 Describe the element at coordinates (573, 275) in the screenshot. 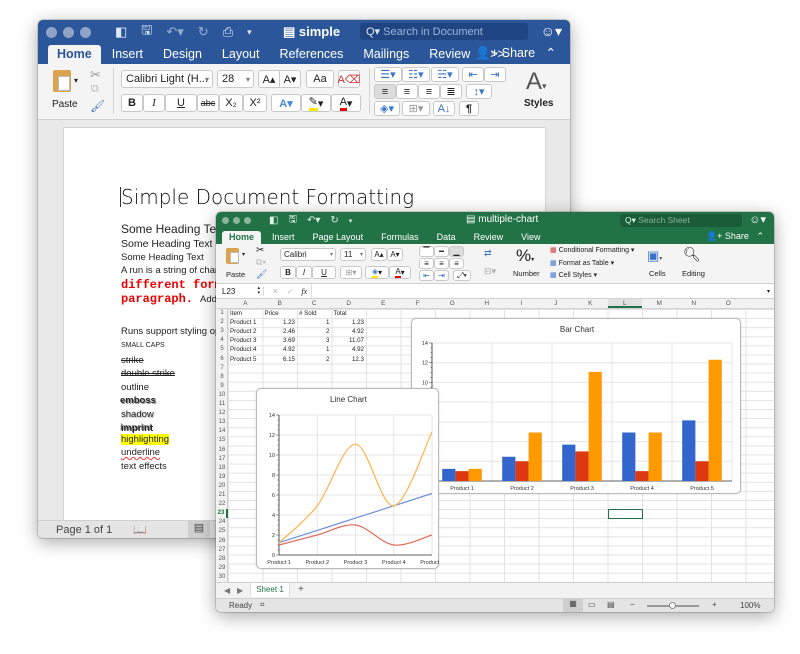

I see `cell-styles-button: ▦ Cell Styles ▾` at that location.